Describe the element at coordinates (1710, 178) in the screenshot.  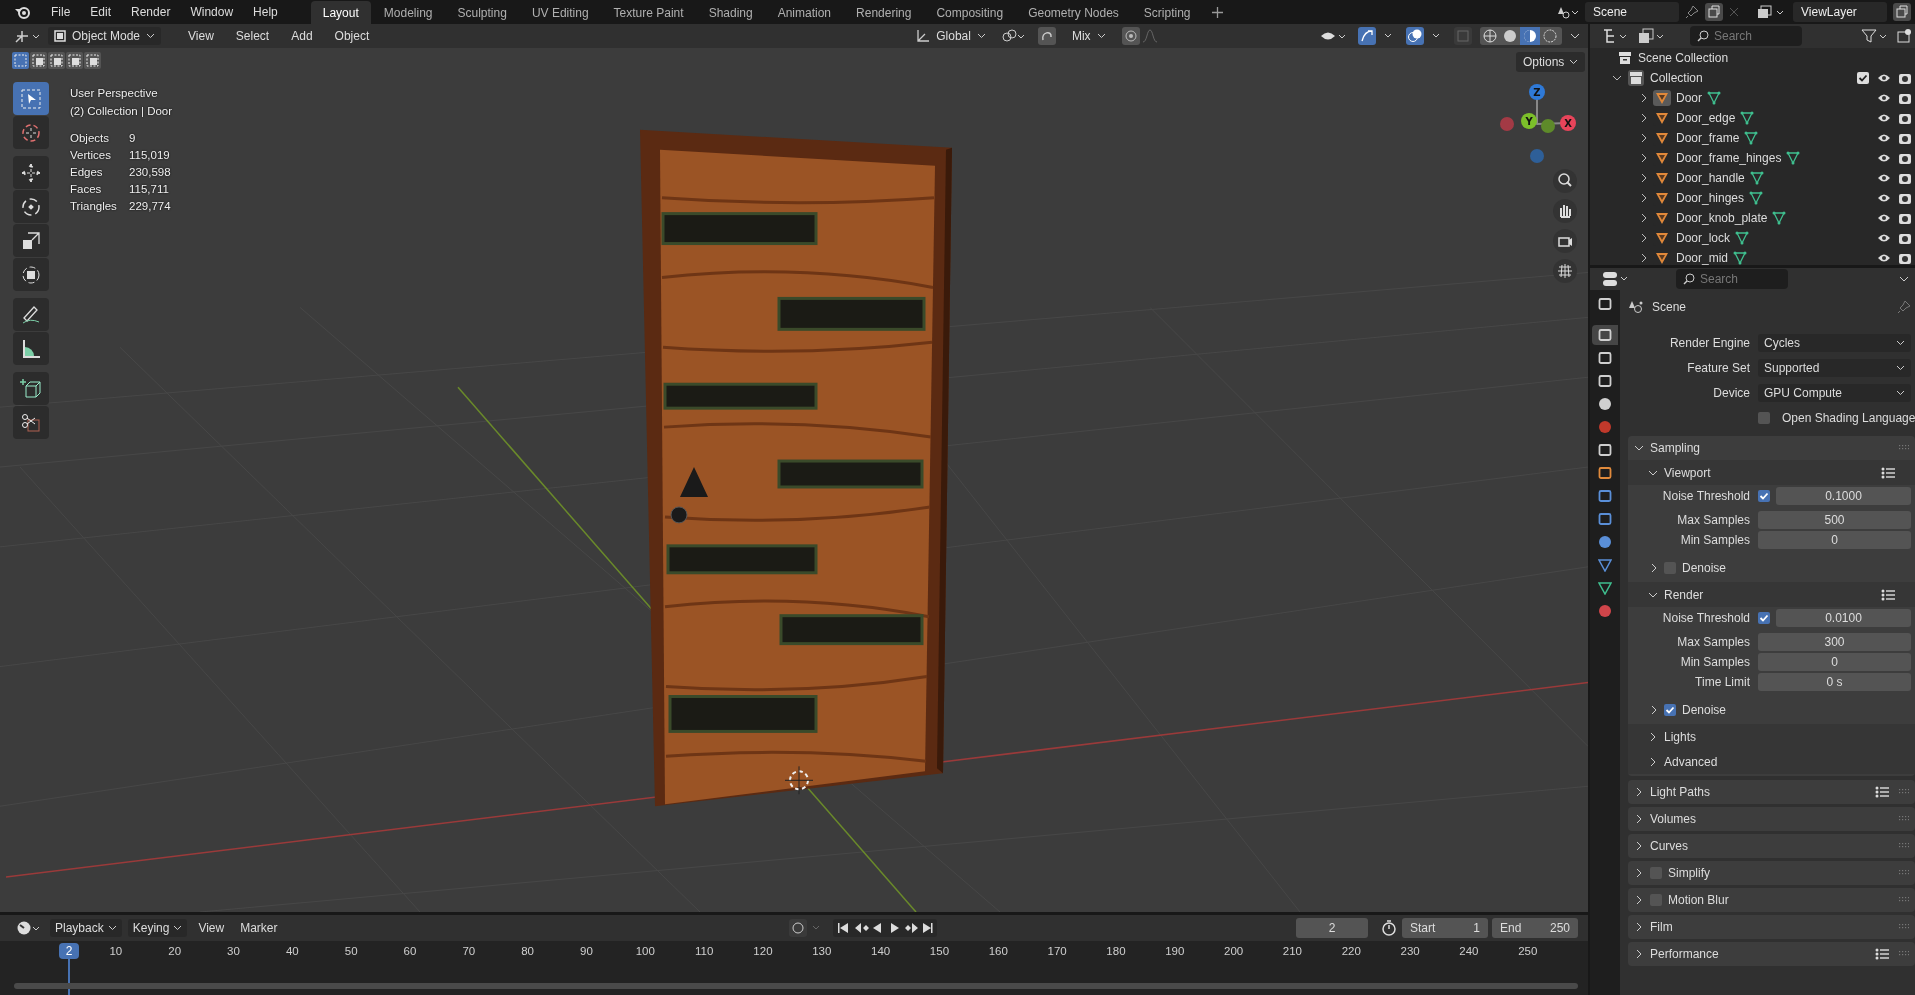
I see `object-label: Door_handle` at that location.